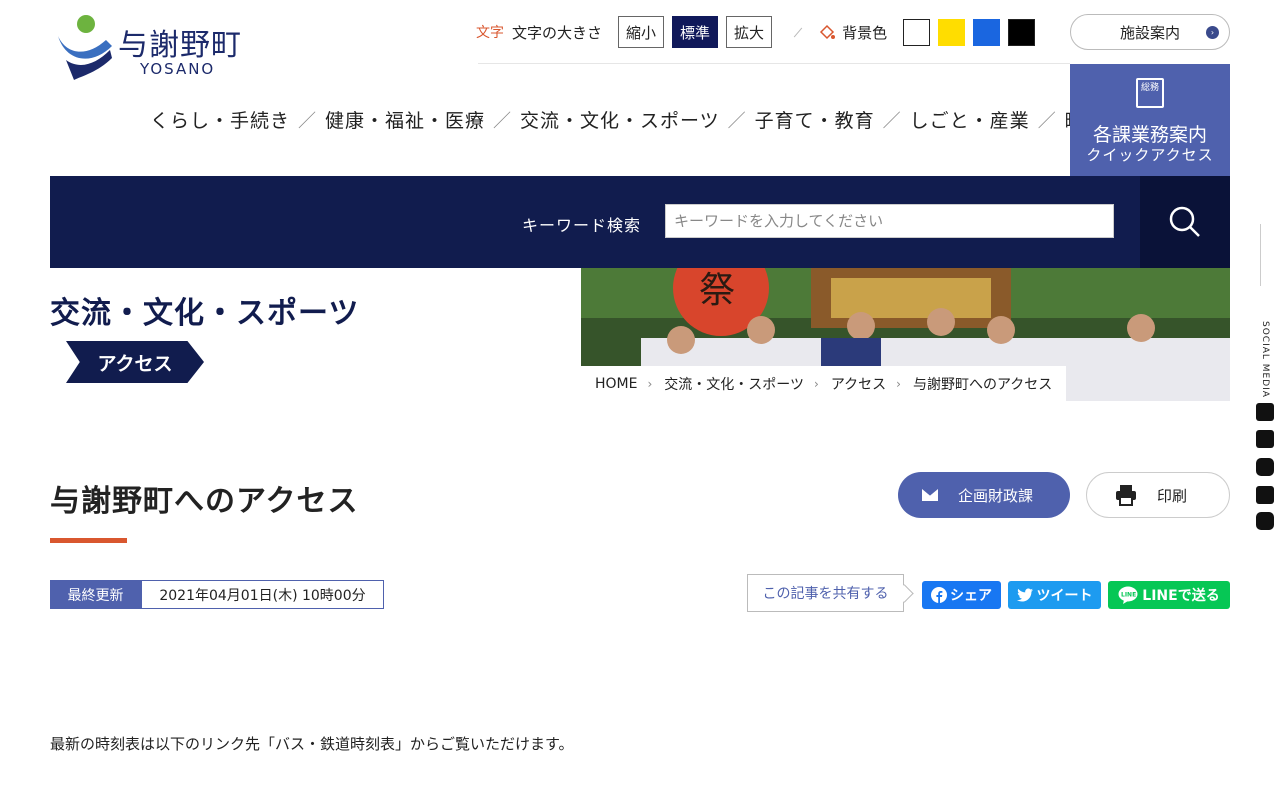  I want to click on svg-text: LINE, so click(1128, 595).